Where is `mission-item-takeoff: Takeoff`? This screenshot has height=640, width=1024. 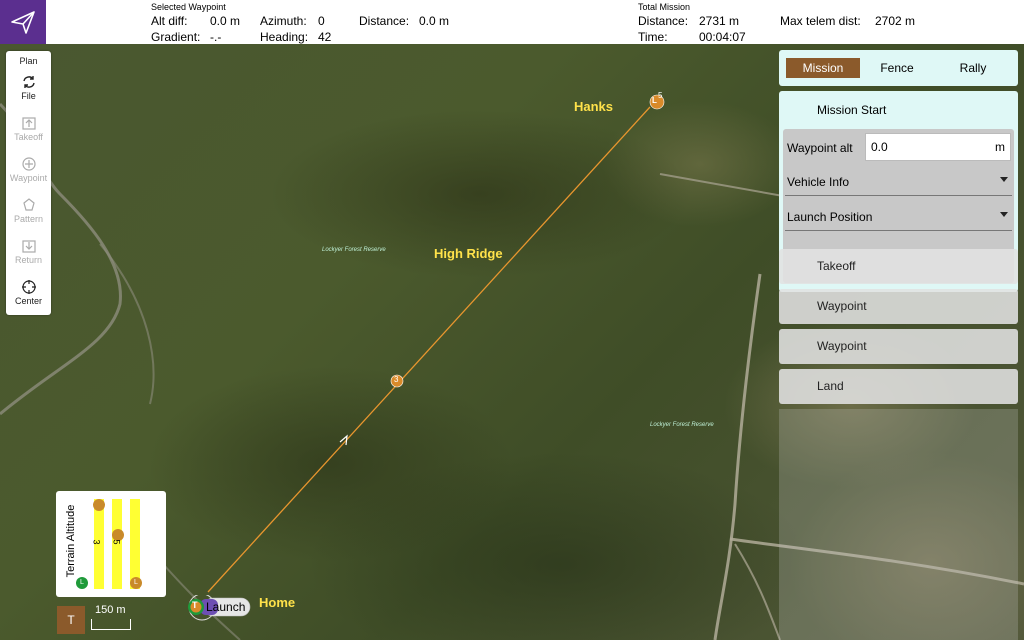 mission-item-takeoff: Takeoff is located at coordinates (898, 266).